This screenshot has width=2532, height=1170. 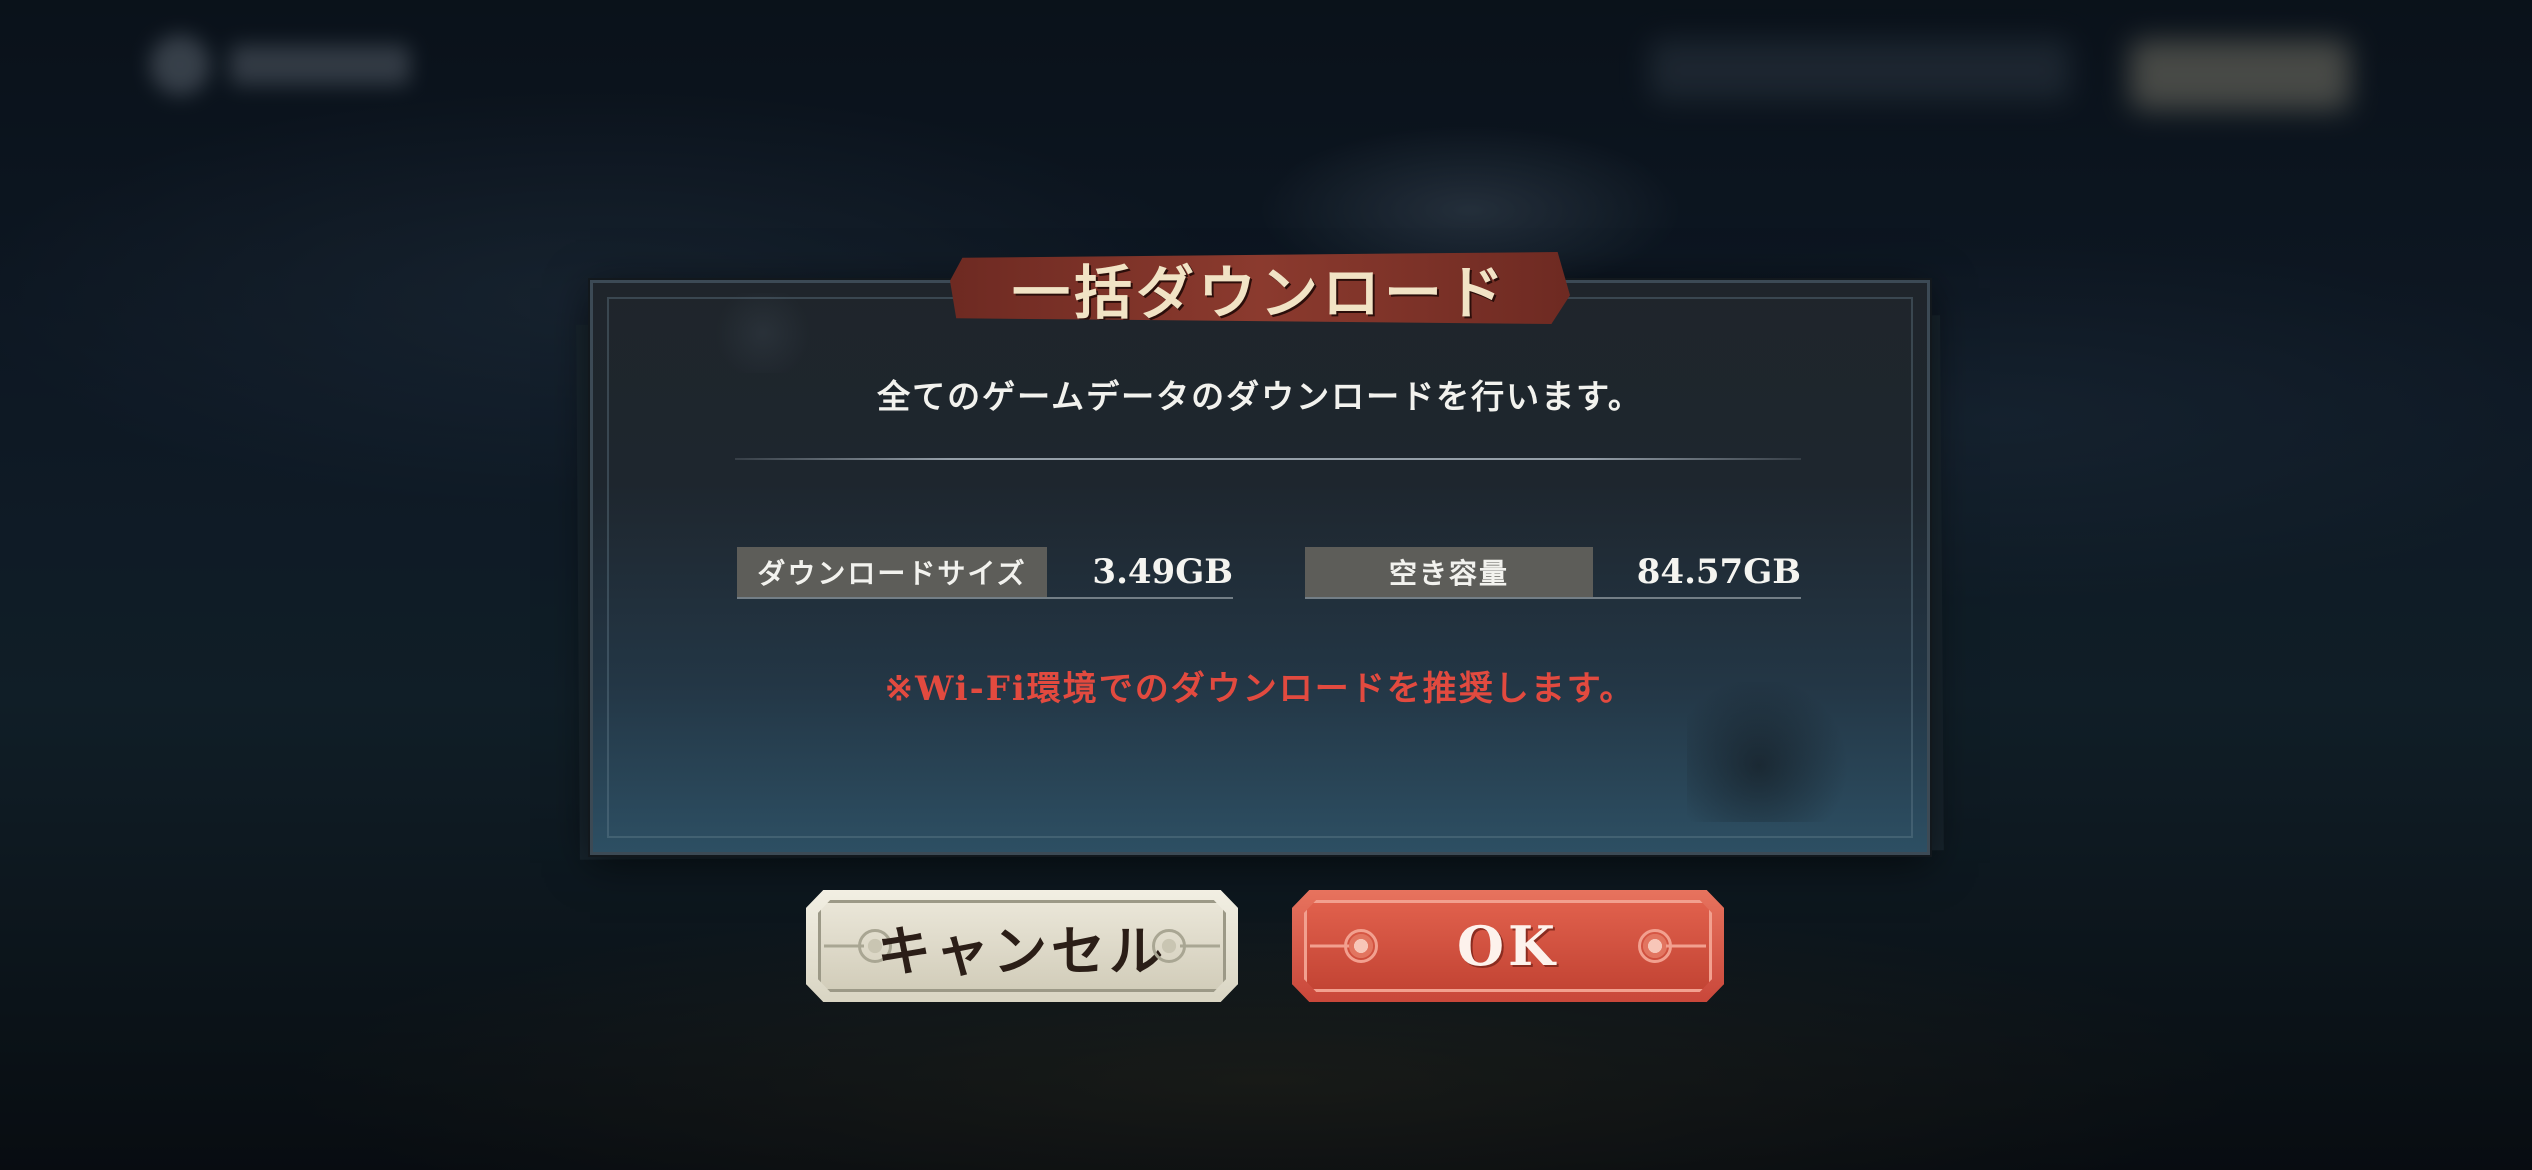 I want to click on dialog-message: 全てのゲームデータのダウンロードを行います。, so click(x=1260, y=396).